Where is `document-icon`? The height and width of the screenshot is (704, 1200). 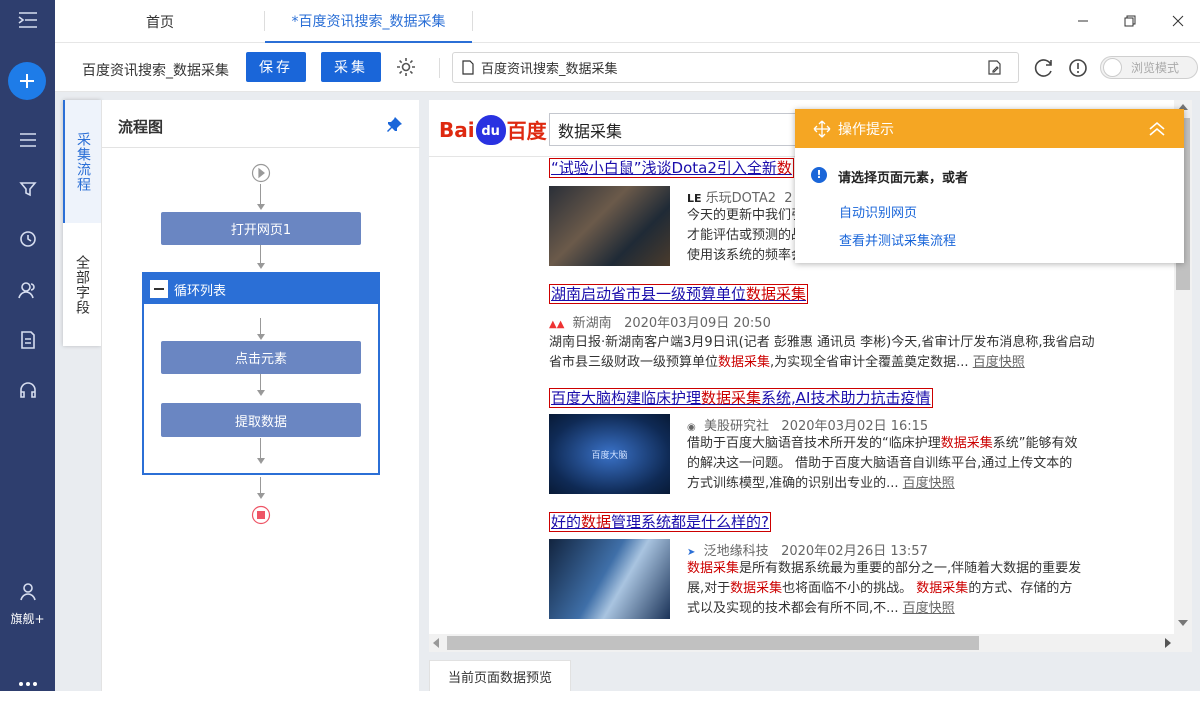 document-icon is located at coordinates (27, 340).